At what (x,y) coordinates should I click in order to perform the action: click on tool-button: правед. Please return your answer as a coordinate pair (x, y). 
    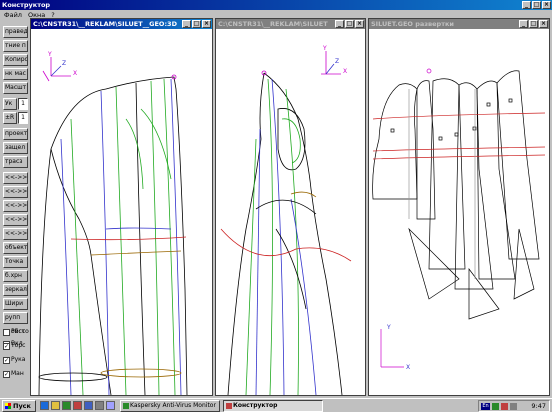
    Looking at the image, I should click on (15, 32).